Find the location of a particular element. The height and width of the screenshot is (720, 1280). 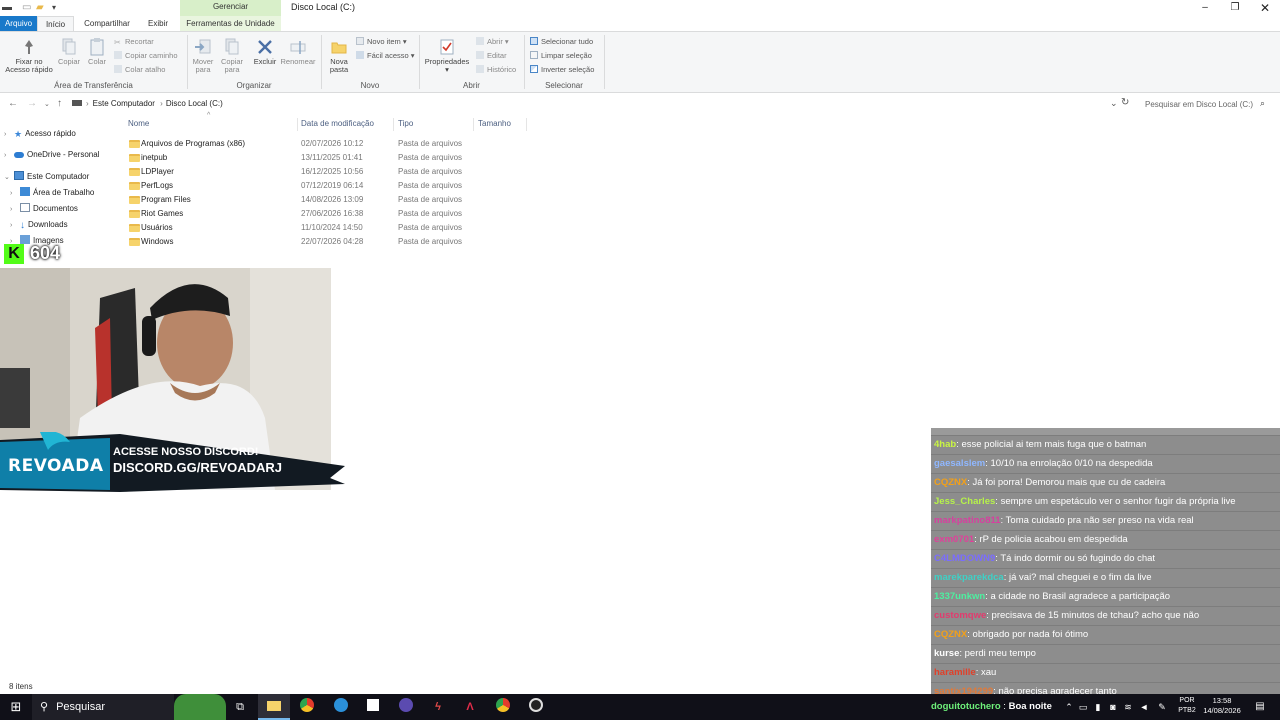

nav-item-downloads: › ↓ Downloads is located at coordinates (39, 225).